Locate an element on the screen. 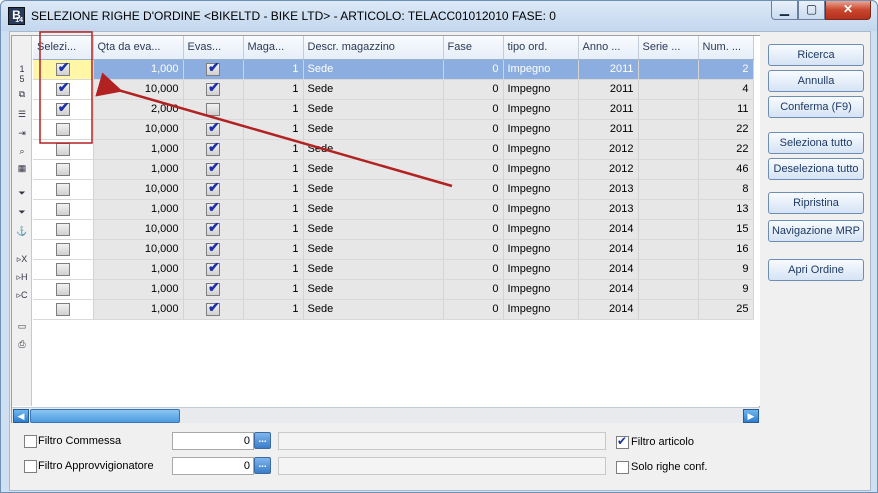 The width and height of the screenshot is (878, 493). table-row: 1,000 1Sede0Impegno2012 22 is located at coordinates (393, 149).